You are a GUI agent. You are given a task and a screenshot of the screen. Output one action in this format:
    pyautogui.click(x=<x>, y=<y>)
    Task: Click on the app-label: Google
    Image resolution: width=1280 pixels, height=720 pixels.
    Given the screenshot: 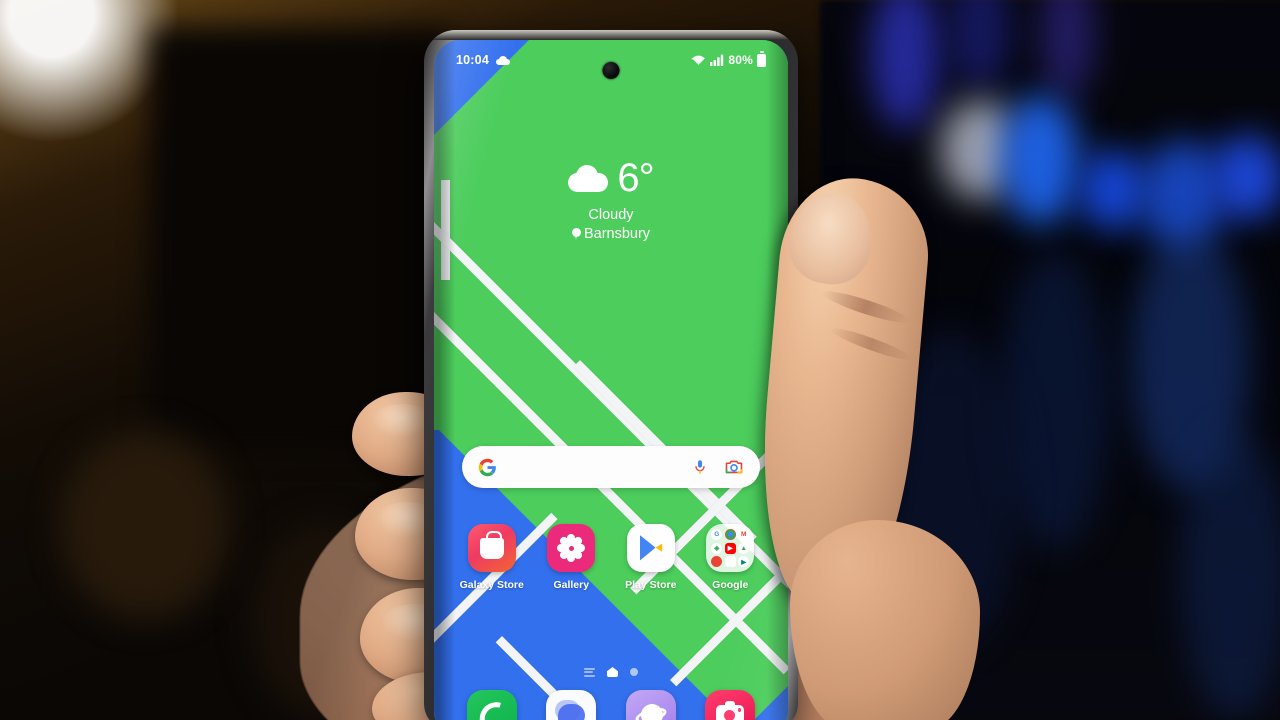 What is the action you would take?
    pyautogui.click(x=730, y=585)
    